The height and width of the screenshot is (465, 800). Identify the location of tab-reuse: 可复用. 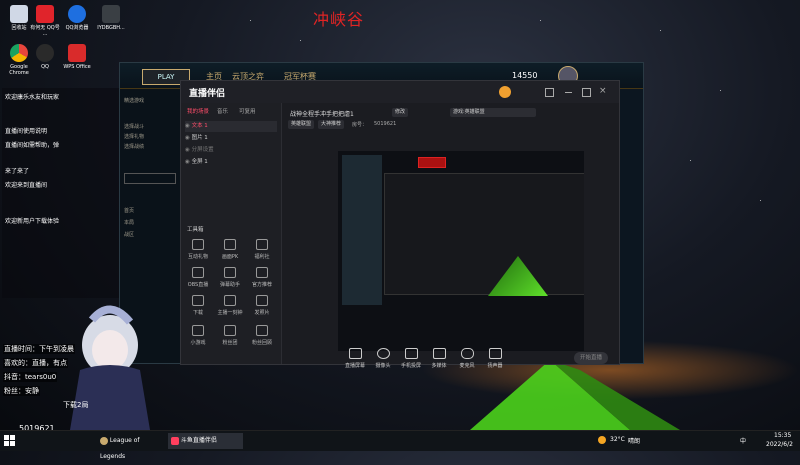
(247, 111).